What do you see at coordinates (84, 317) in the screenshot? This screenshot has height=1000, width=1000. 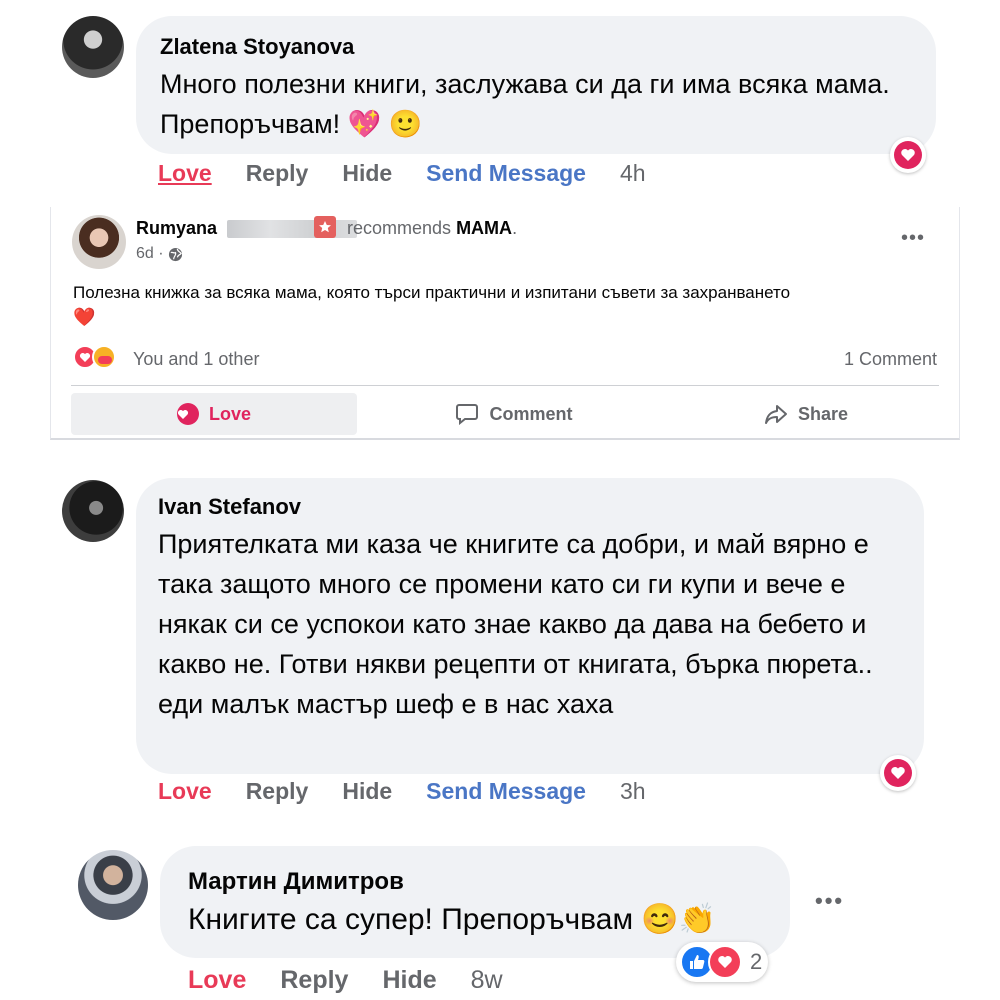 I see `post-text-emoji: ❤️` at bounding box center [84, 317].